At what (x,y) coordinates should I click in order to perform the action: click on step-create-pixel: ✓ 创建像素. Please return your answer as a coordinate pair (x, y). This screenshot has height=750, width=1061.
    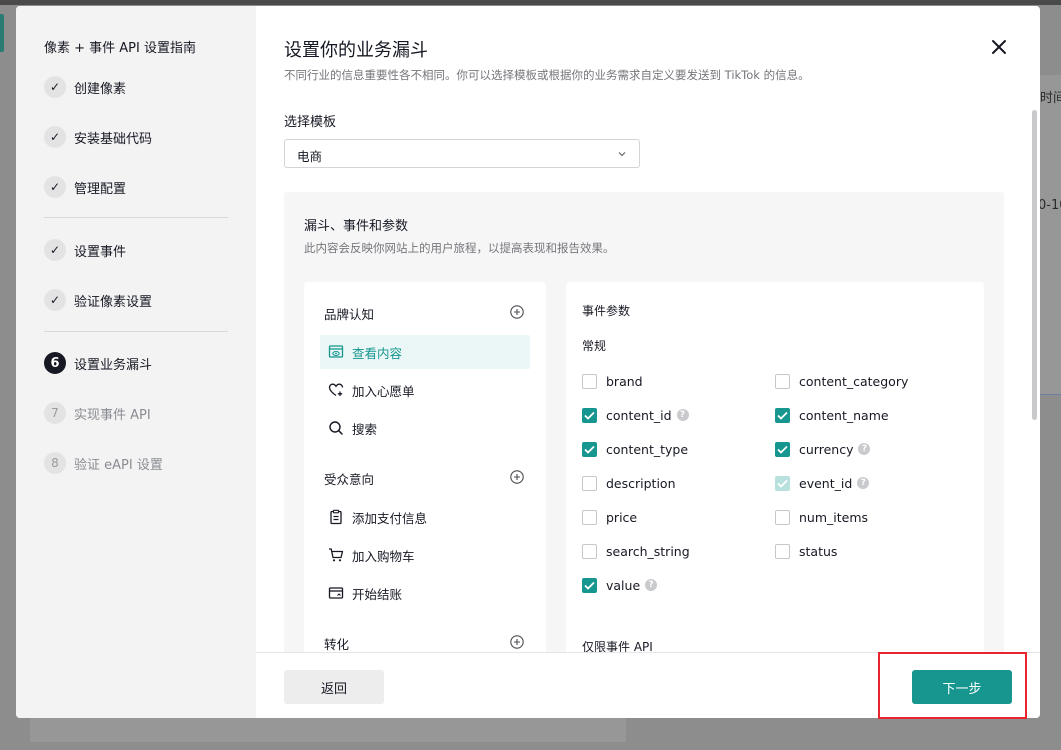
    Looking at the image, I should click on (85, 87).